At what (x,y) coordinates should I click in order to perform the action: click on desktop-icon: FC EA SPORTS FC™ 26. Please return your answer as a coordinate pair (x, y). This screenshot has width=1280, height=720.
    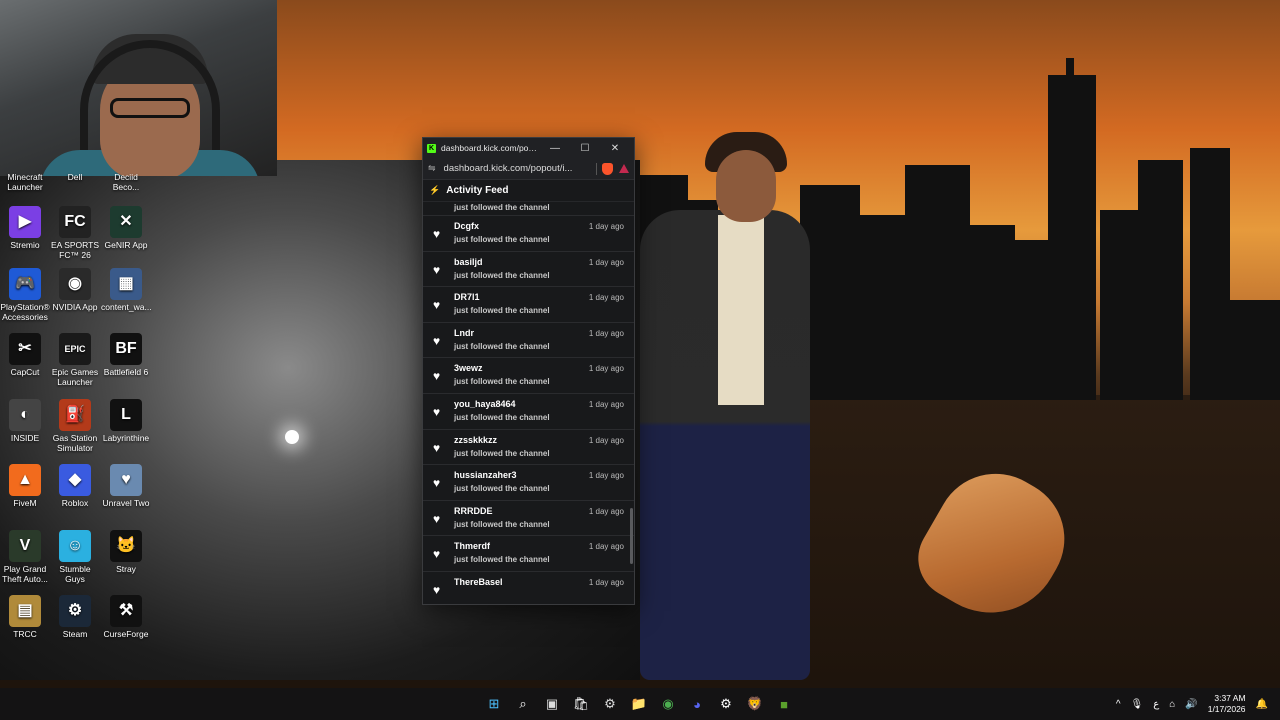
    Looking at the image, I should click on (75, 233).